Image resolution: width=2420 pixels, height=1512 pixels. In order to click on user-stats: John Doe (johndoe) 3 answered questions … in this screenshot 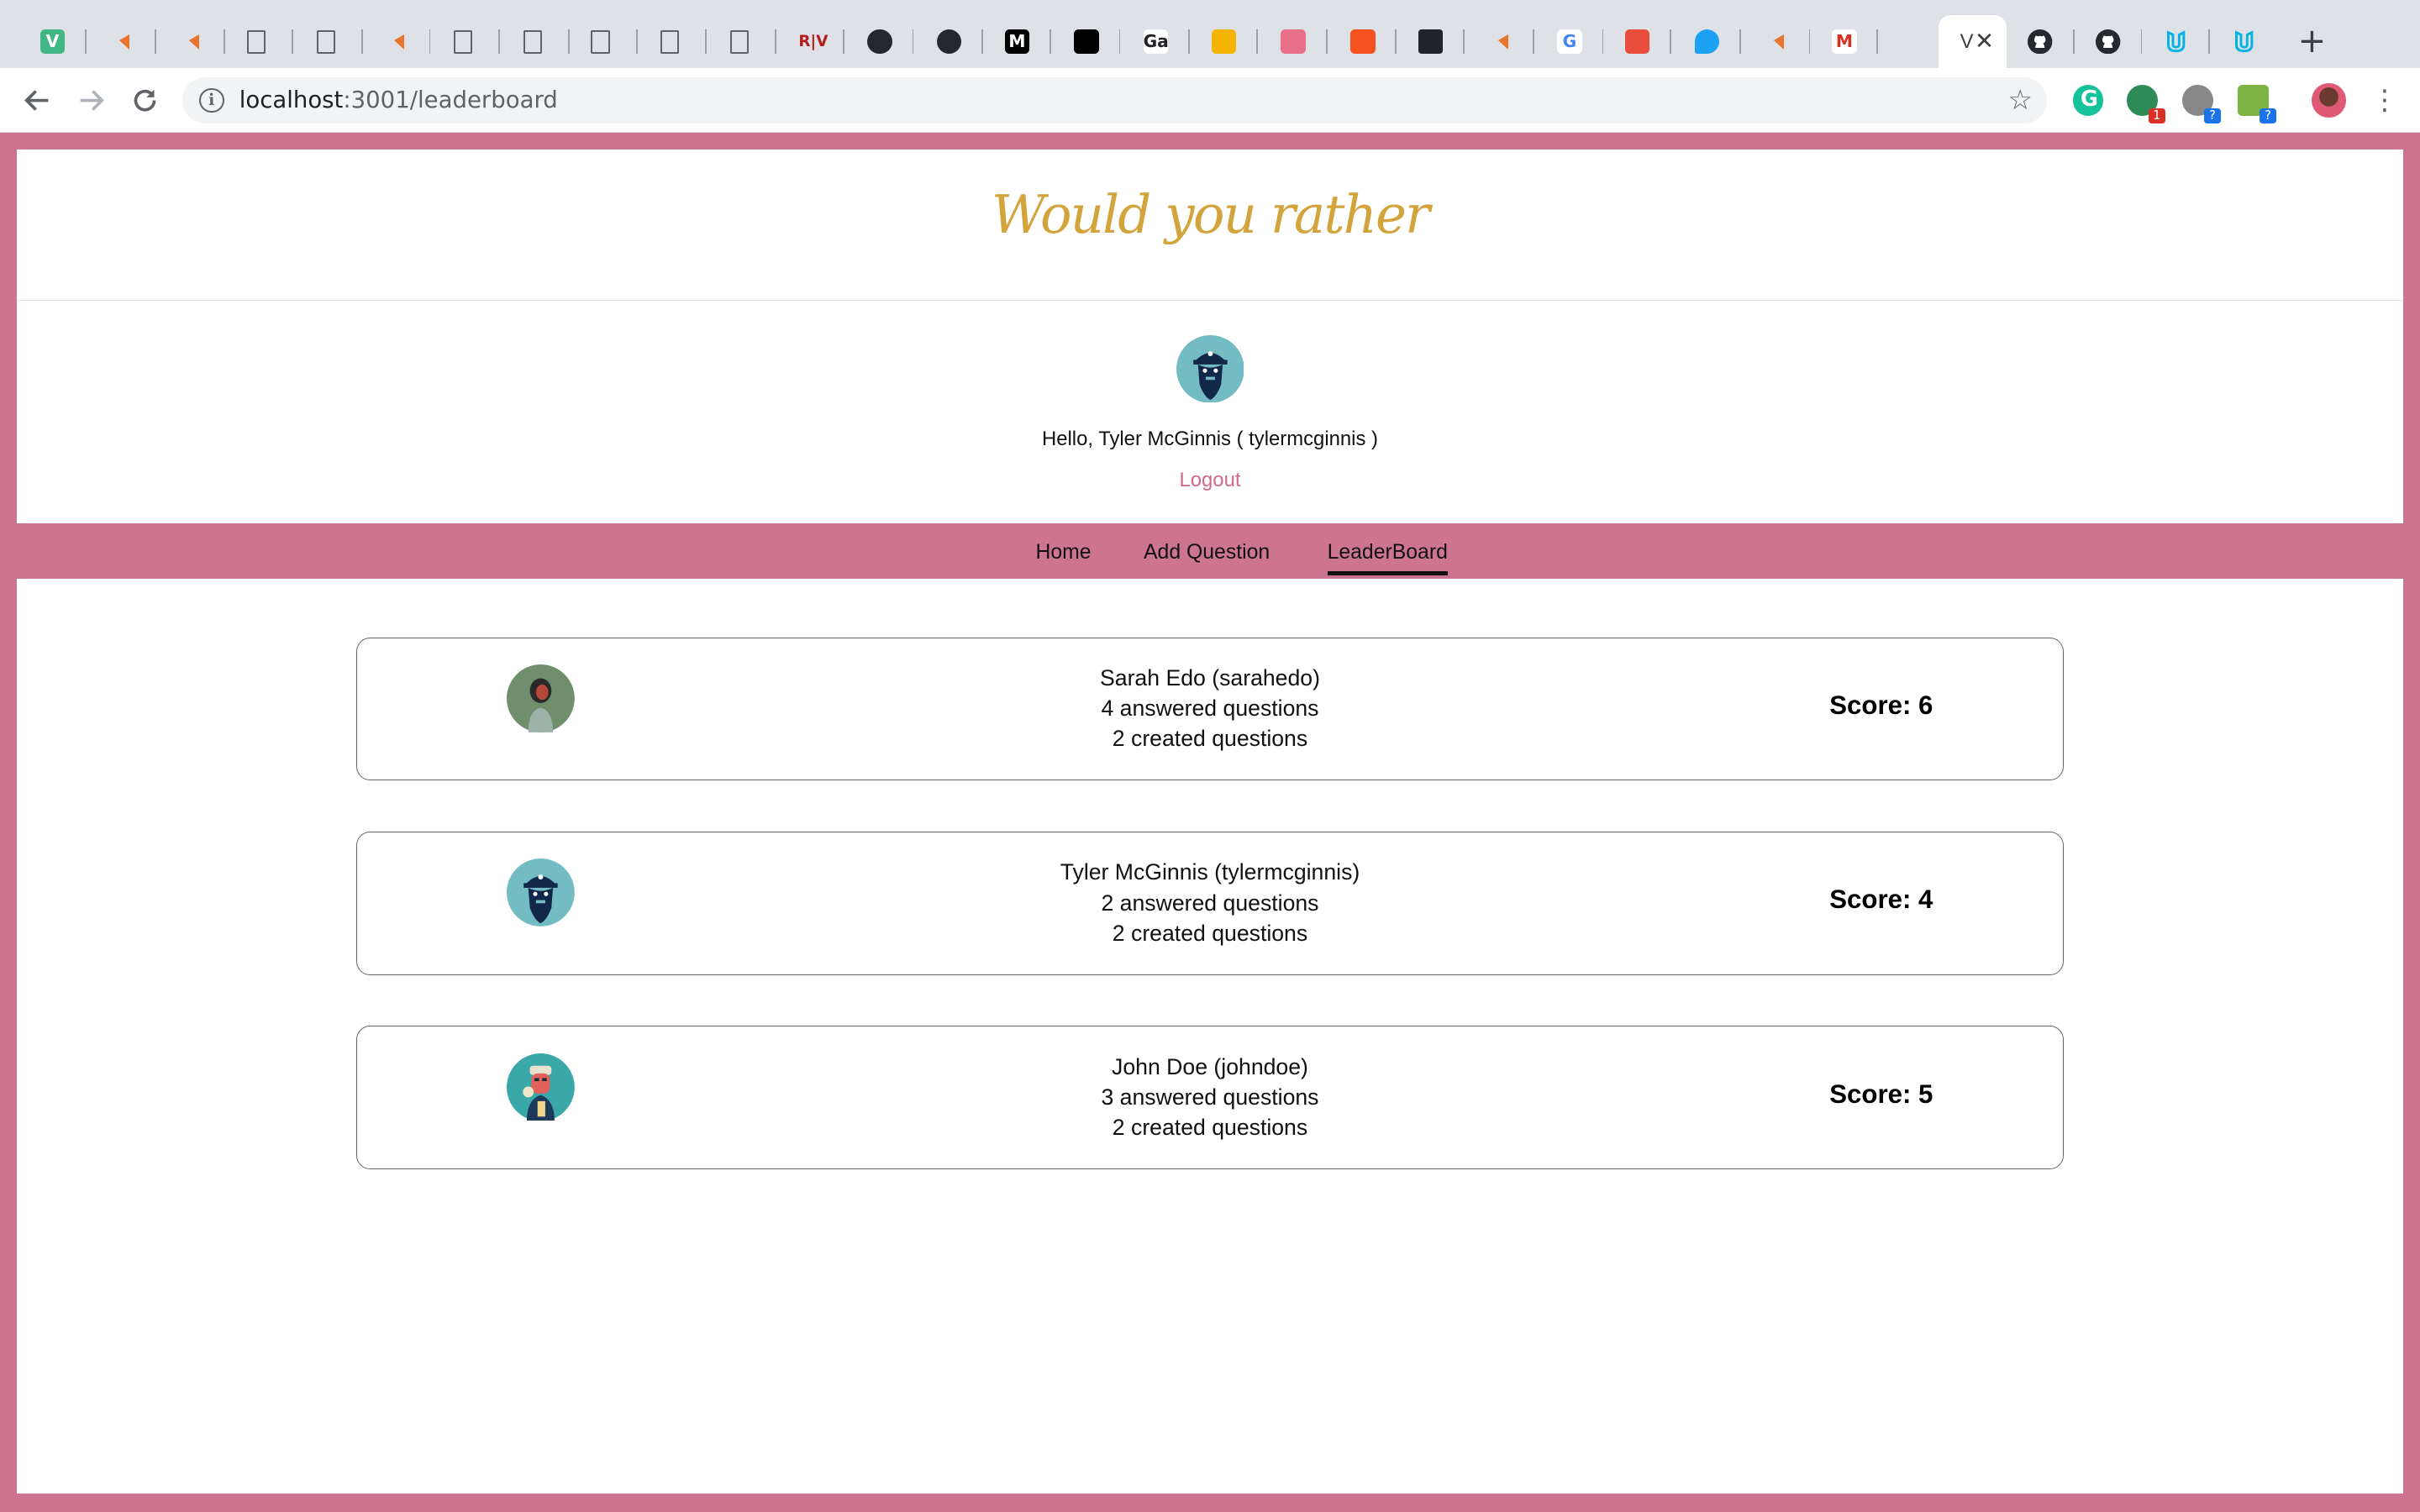, I will do `click(1209, 1097)`.